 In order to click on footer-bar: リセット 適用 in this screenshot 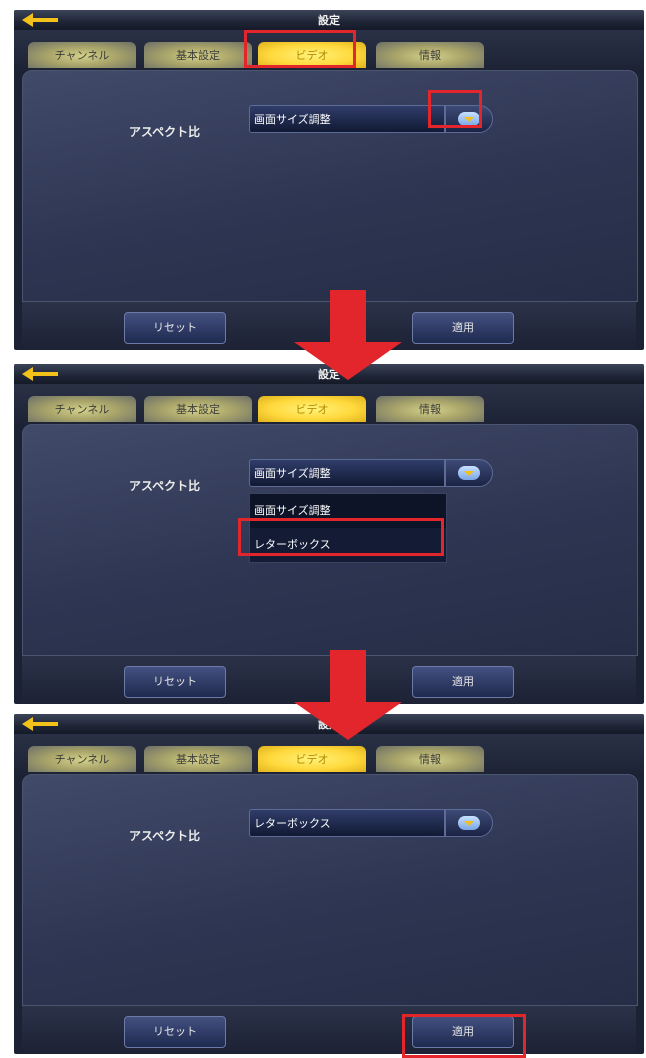, I will do `click(329, 1029)`.